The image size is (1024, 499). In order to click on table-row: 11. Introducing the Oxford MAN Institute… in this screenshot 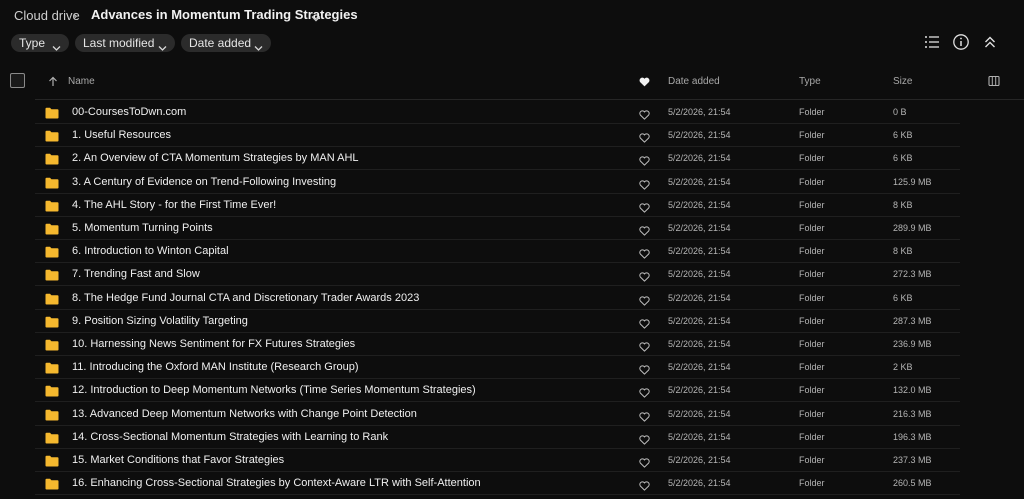, I will do `click(512, 368)`.